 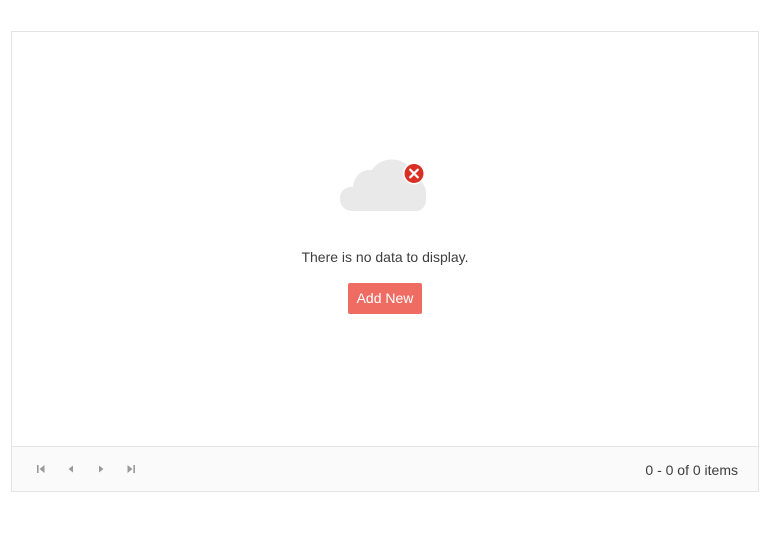 I want to click on last-page-button, so click(x=131, y=469).